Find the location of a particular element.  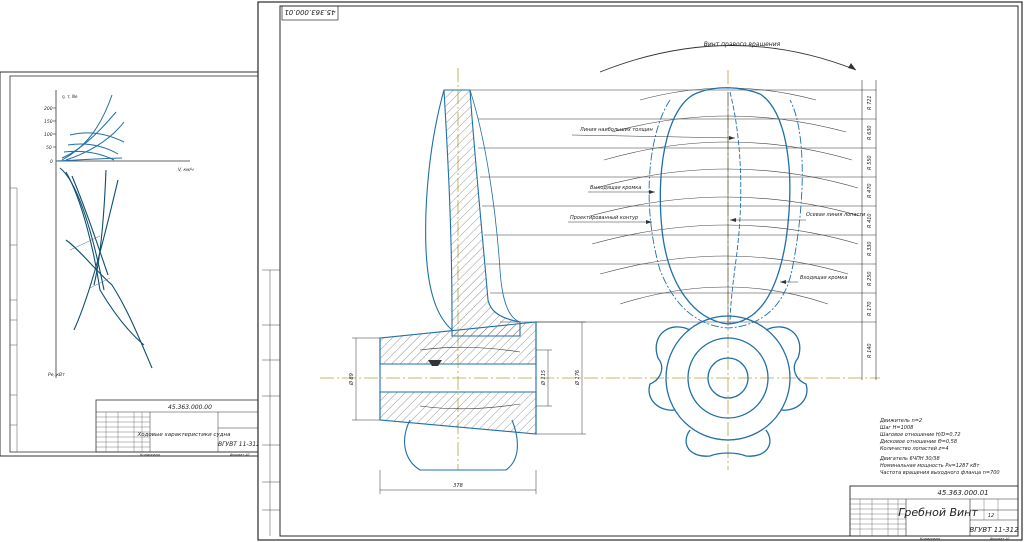

dim-hub-left: Ø 89 is located at coordinates (351, 379).